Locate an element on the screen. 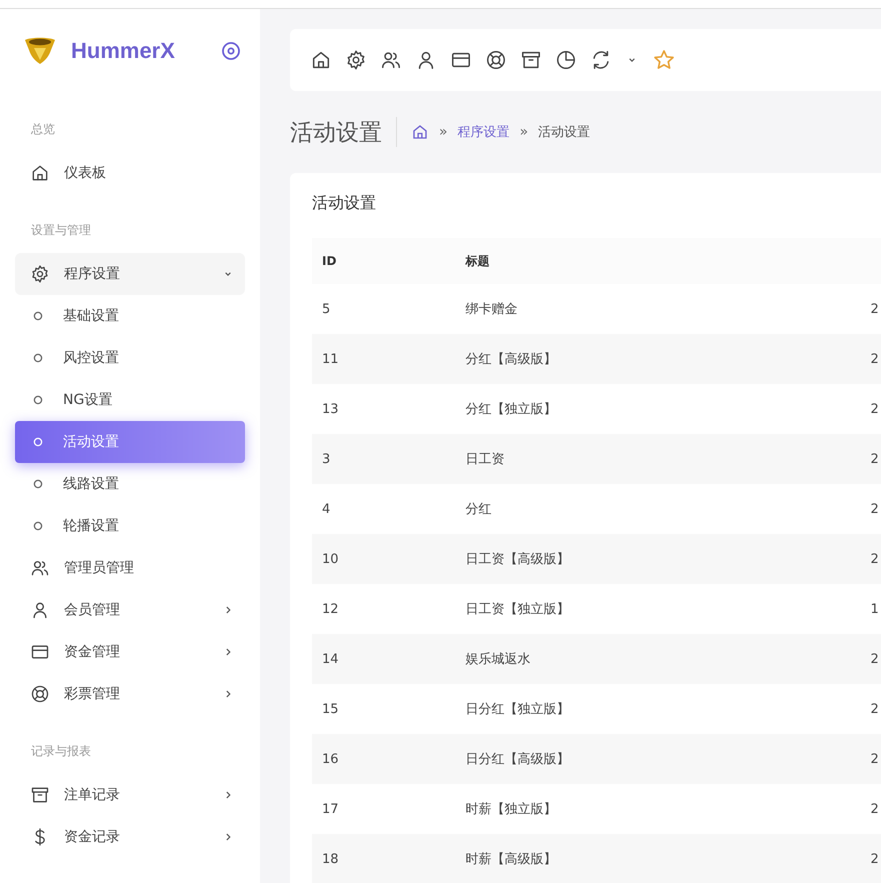  column-header: ID is located at coordinates (389, 261).